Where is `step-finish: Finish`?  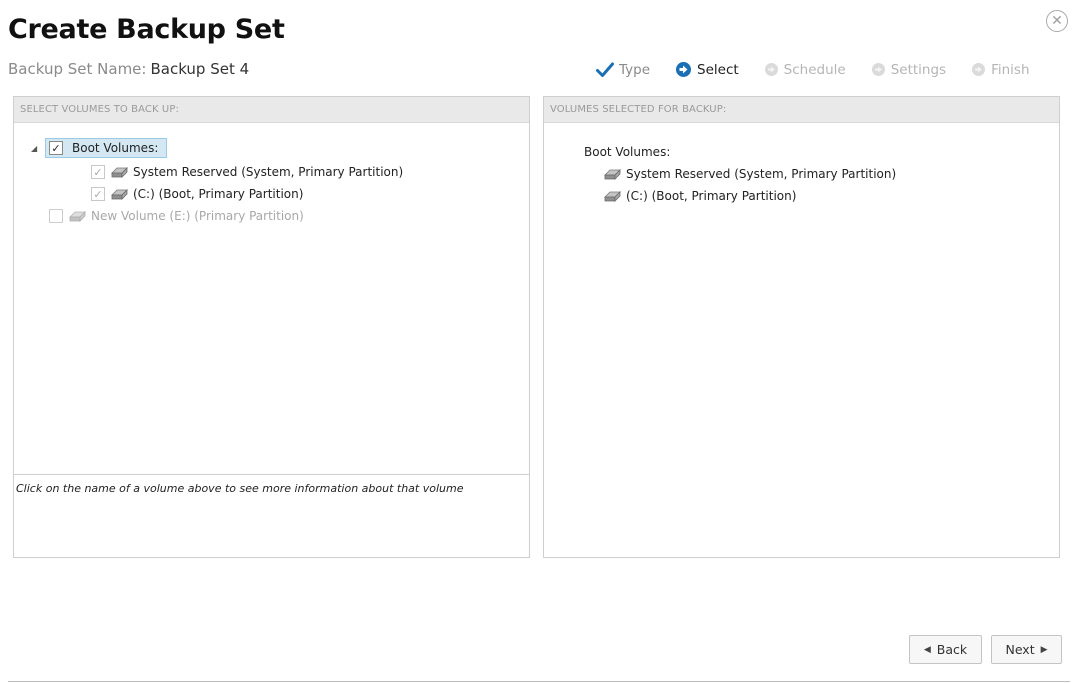
step-finish: Finish is located at coordinates (1000, 69).